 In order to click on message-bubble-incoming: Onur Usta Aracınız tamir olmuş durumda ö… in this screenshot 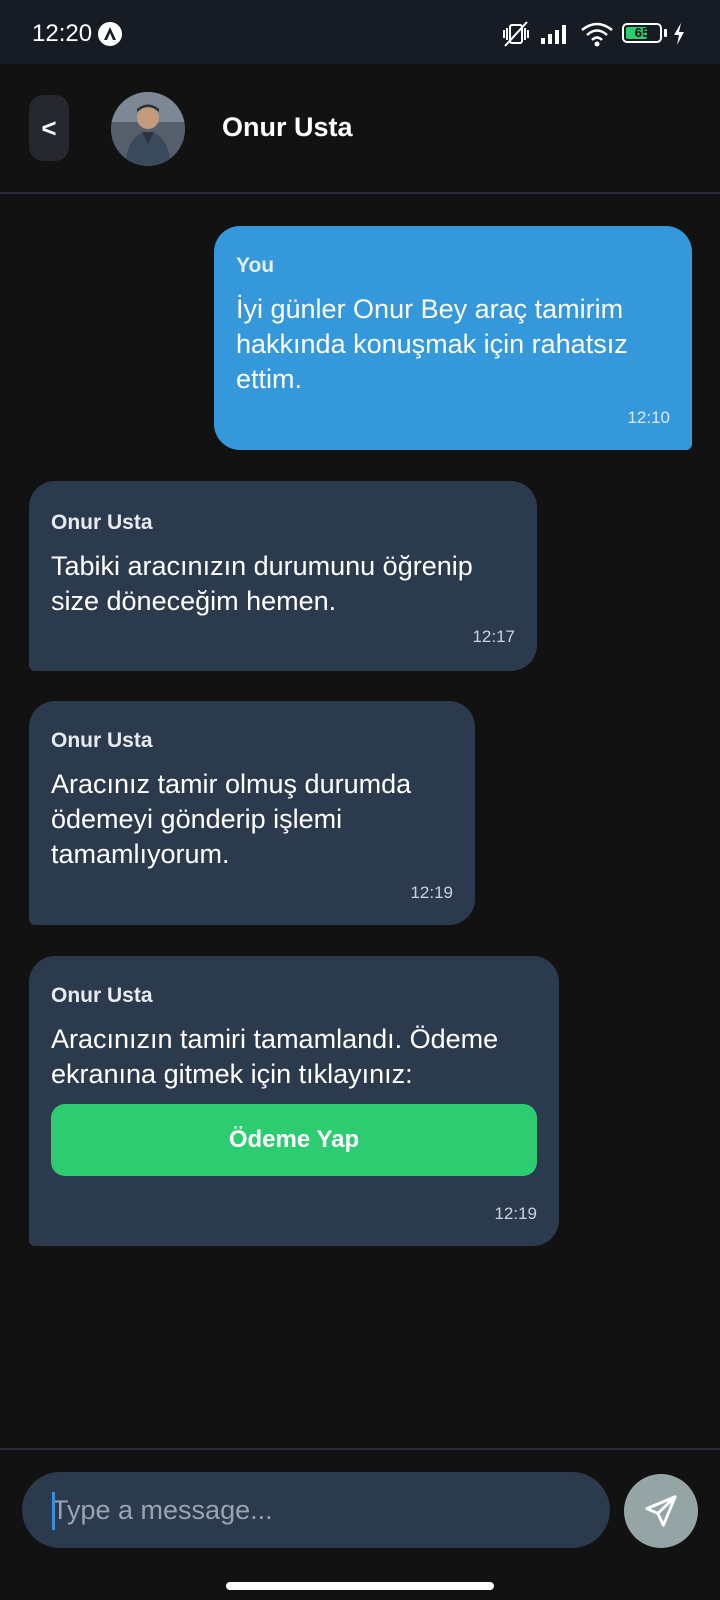, I will do `click(252, 813)`.